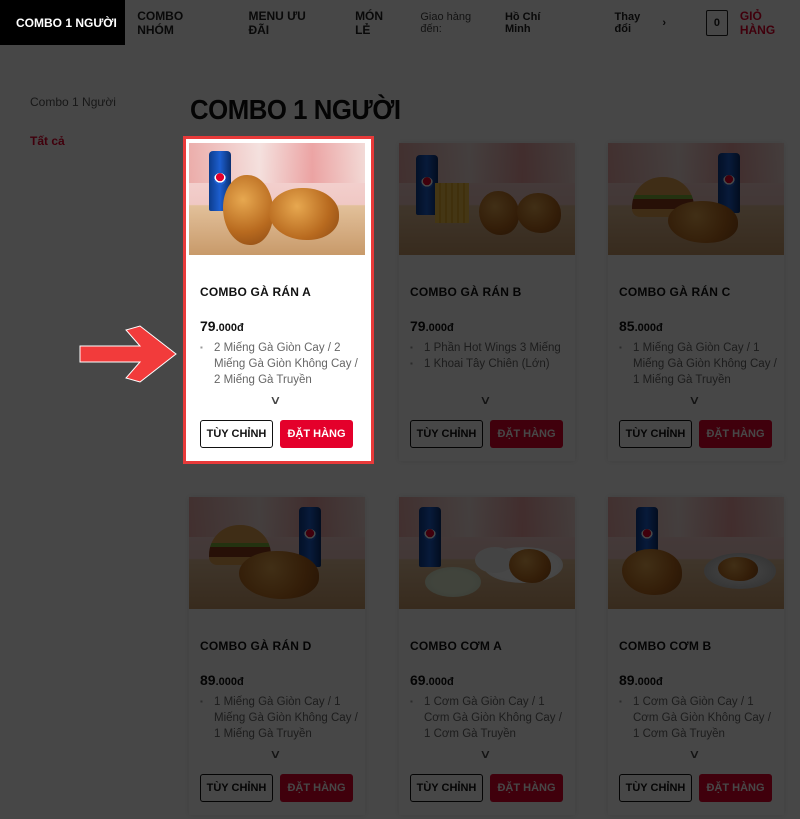  Describe the element at coordinates (256, 646) in the screenshot. I see `product-name: COMBO GÀ RÁN D` at that location.